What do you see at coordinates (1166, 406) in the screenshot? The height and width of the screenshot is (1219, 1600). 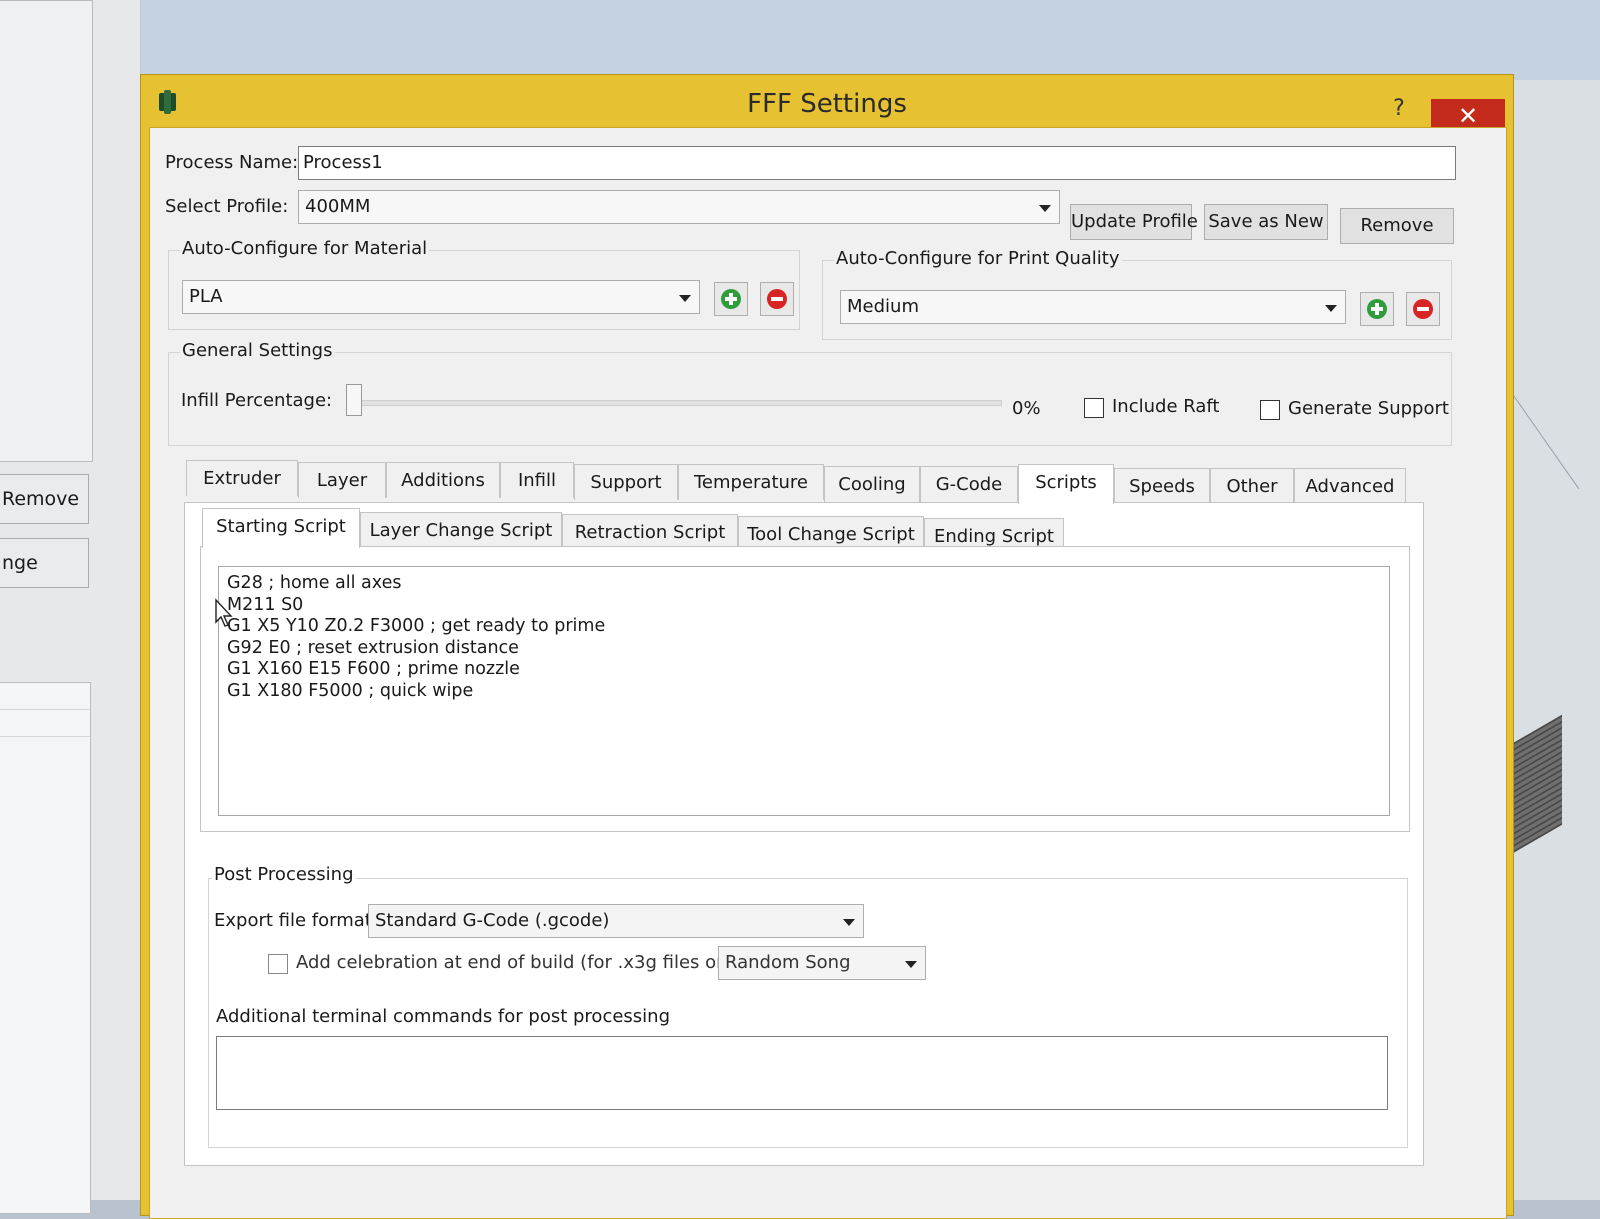 I see `include-raft-label: Include Raft` at bounding box center [1166, 406].